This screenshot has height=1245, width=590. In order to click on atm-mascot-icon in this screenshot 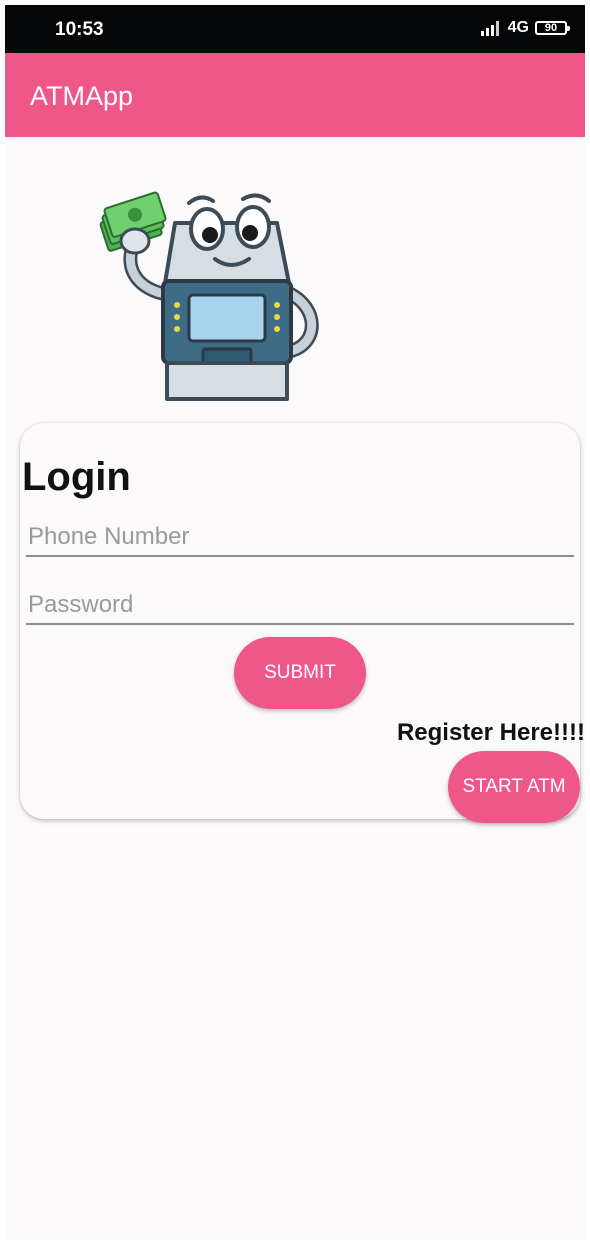, I will do `click(209, 296)`.